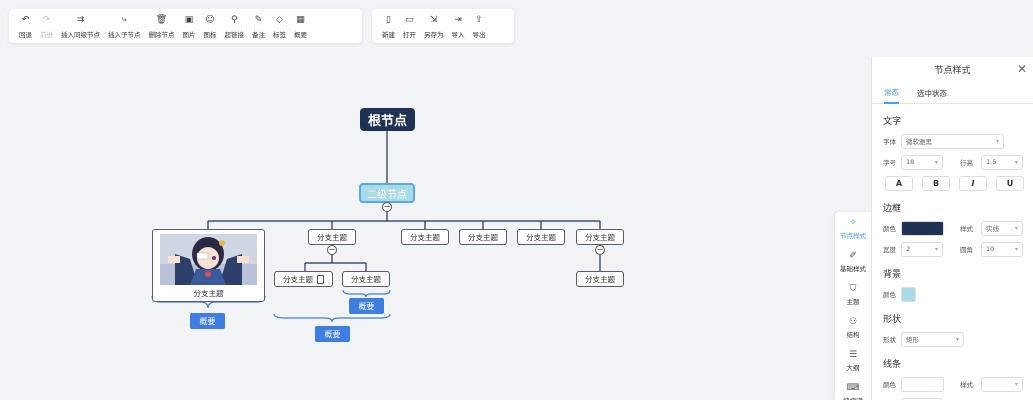 The width and height of the screenshot is (1033, 400). What do you see at coordinates (891, 93) in the screenshot?
I see `tab-normal: 常态` at bounding box center [891, 93].